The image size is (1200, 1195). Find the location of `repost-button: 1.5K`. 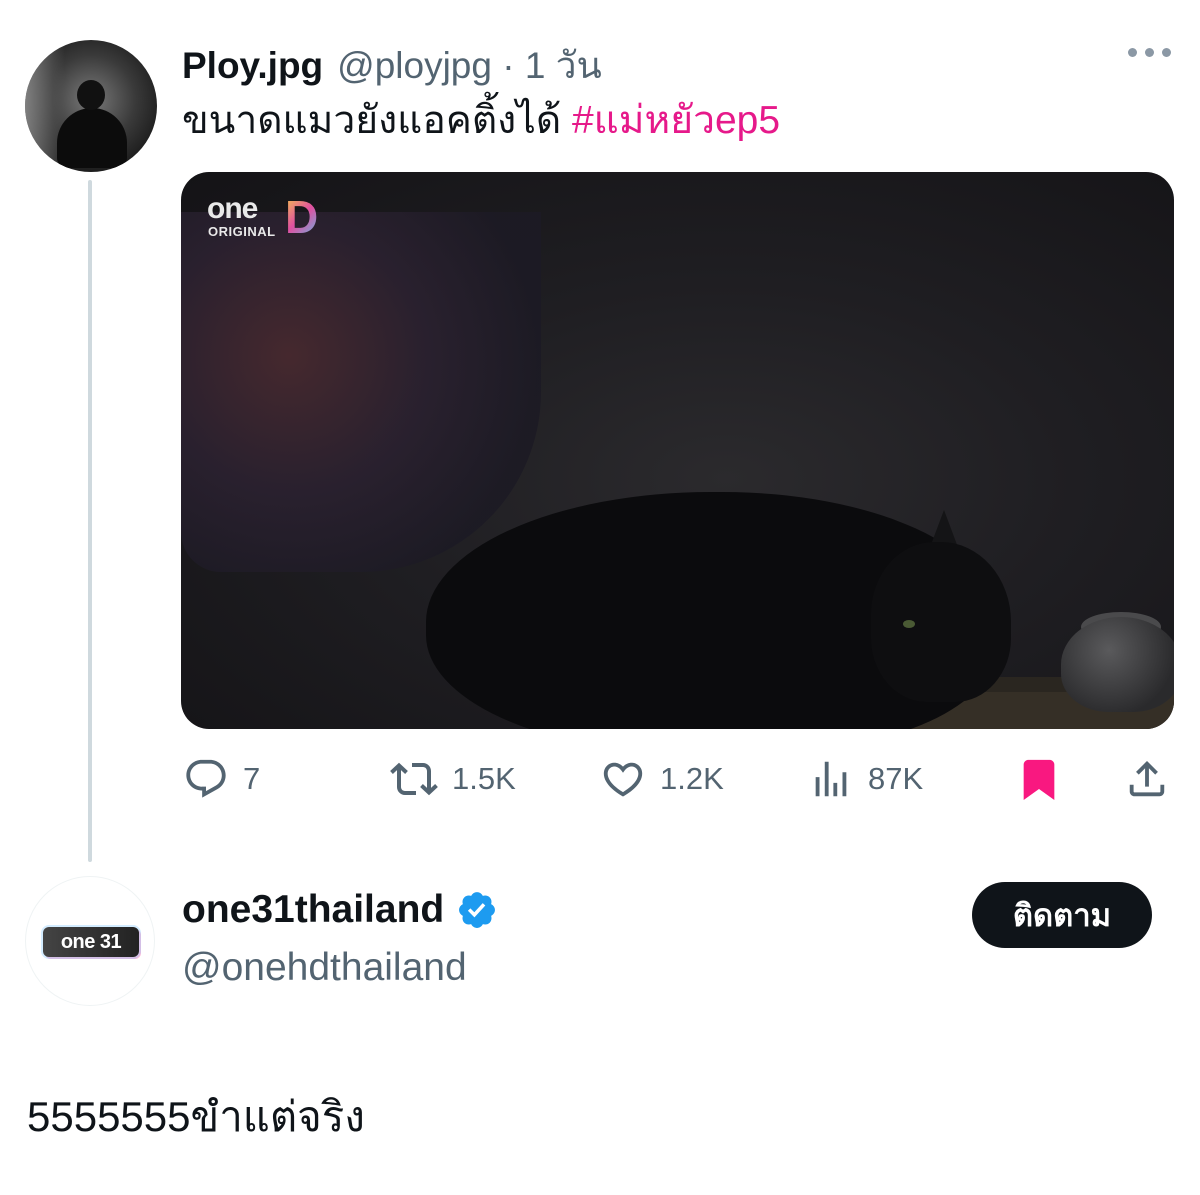

repost-button: 1.5K is located at coordinates (453, 779).